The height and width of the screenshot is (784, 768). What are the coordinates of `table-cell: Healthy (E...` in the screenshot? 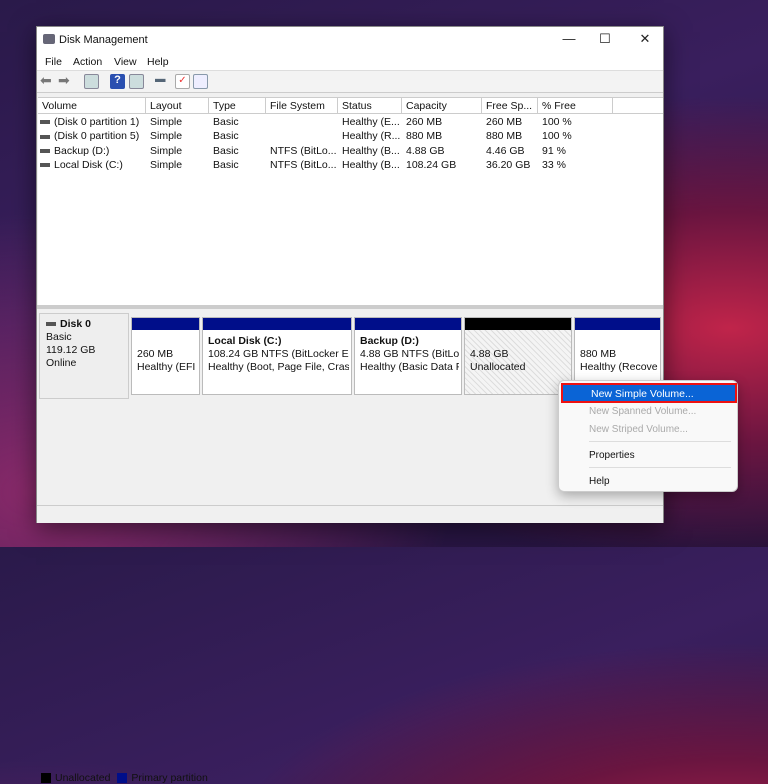 It's located at (372, 123).